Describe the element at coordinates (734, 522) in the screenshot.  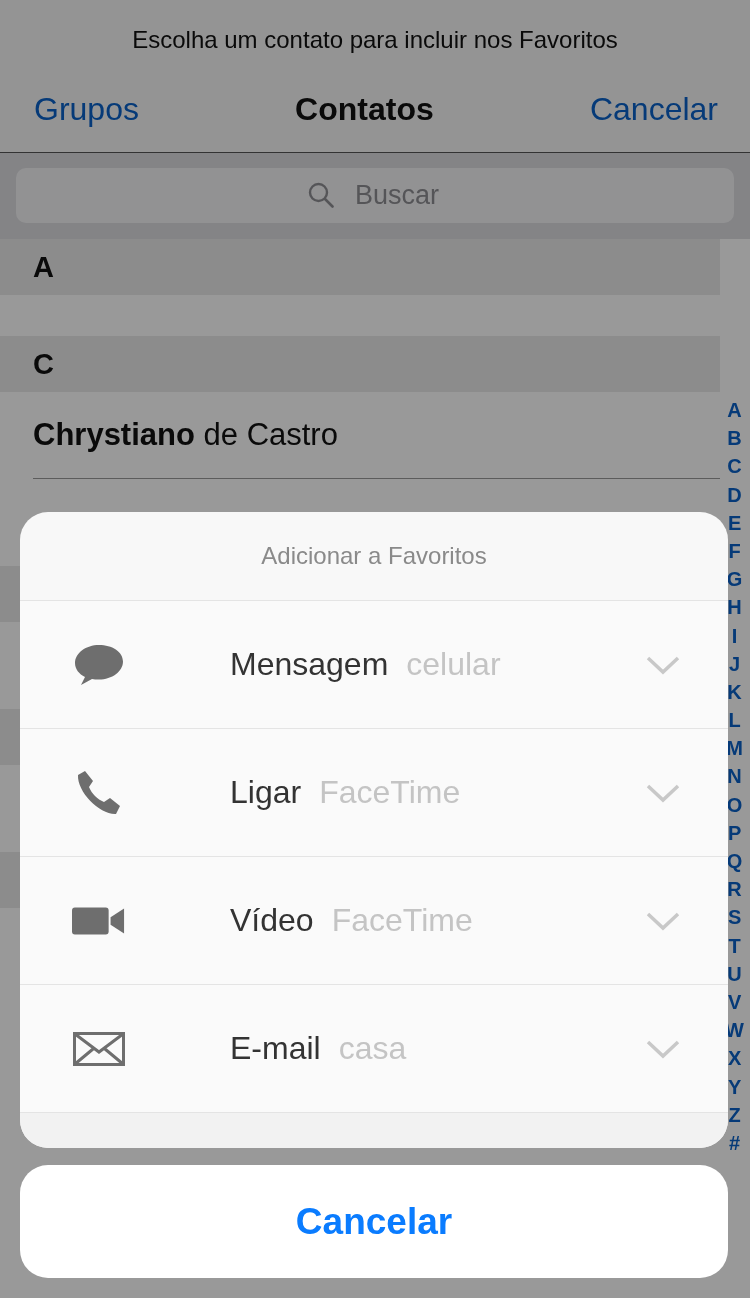
I see `index-letter: E` at that location.